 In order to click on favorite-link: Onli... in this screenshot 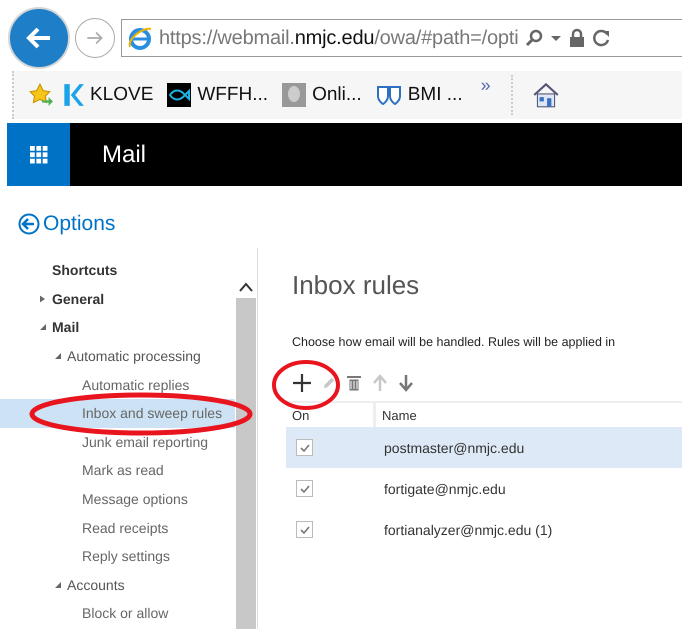, I will do `click(322, 95)`.